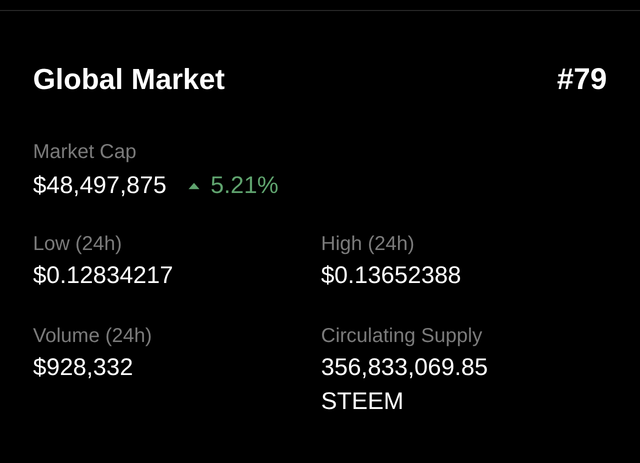 The width and height of the screenshot is (640, 463). I want to click on stat-value: $0.12834217, so click(103, 276).